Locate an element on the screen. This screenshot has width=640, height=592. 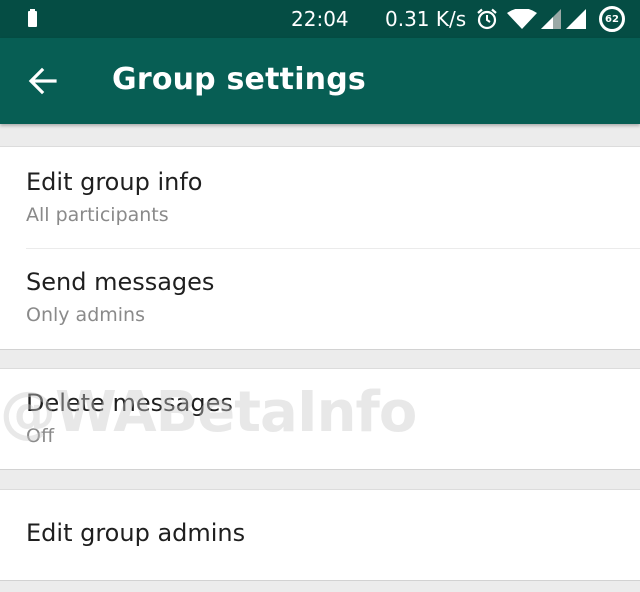
page-title: Group settings is located at coordinates (239, 79).